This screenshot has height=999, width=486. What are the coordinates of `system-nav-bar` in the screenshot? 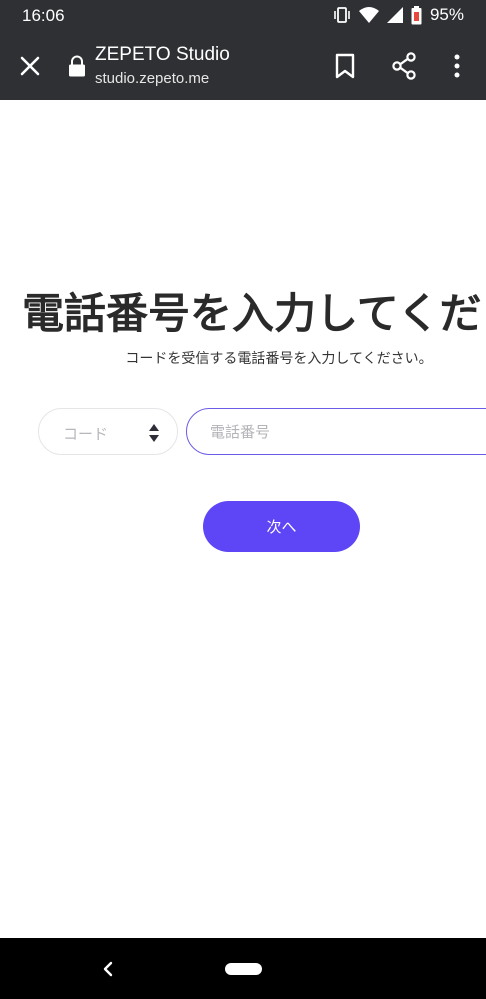 It's located at (243, 968).